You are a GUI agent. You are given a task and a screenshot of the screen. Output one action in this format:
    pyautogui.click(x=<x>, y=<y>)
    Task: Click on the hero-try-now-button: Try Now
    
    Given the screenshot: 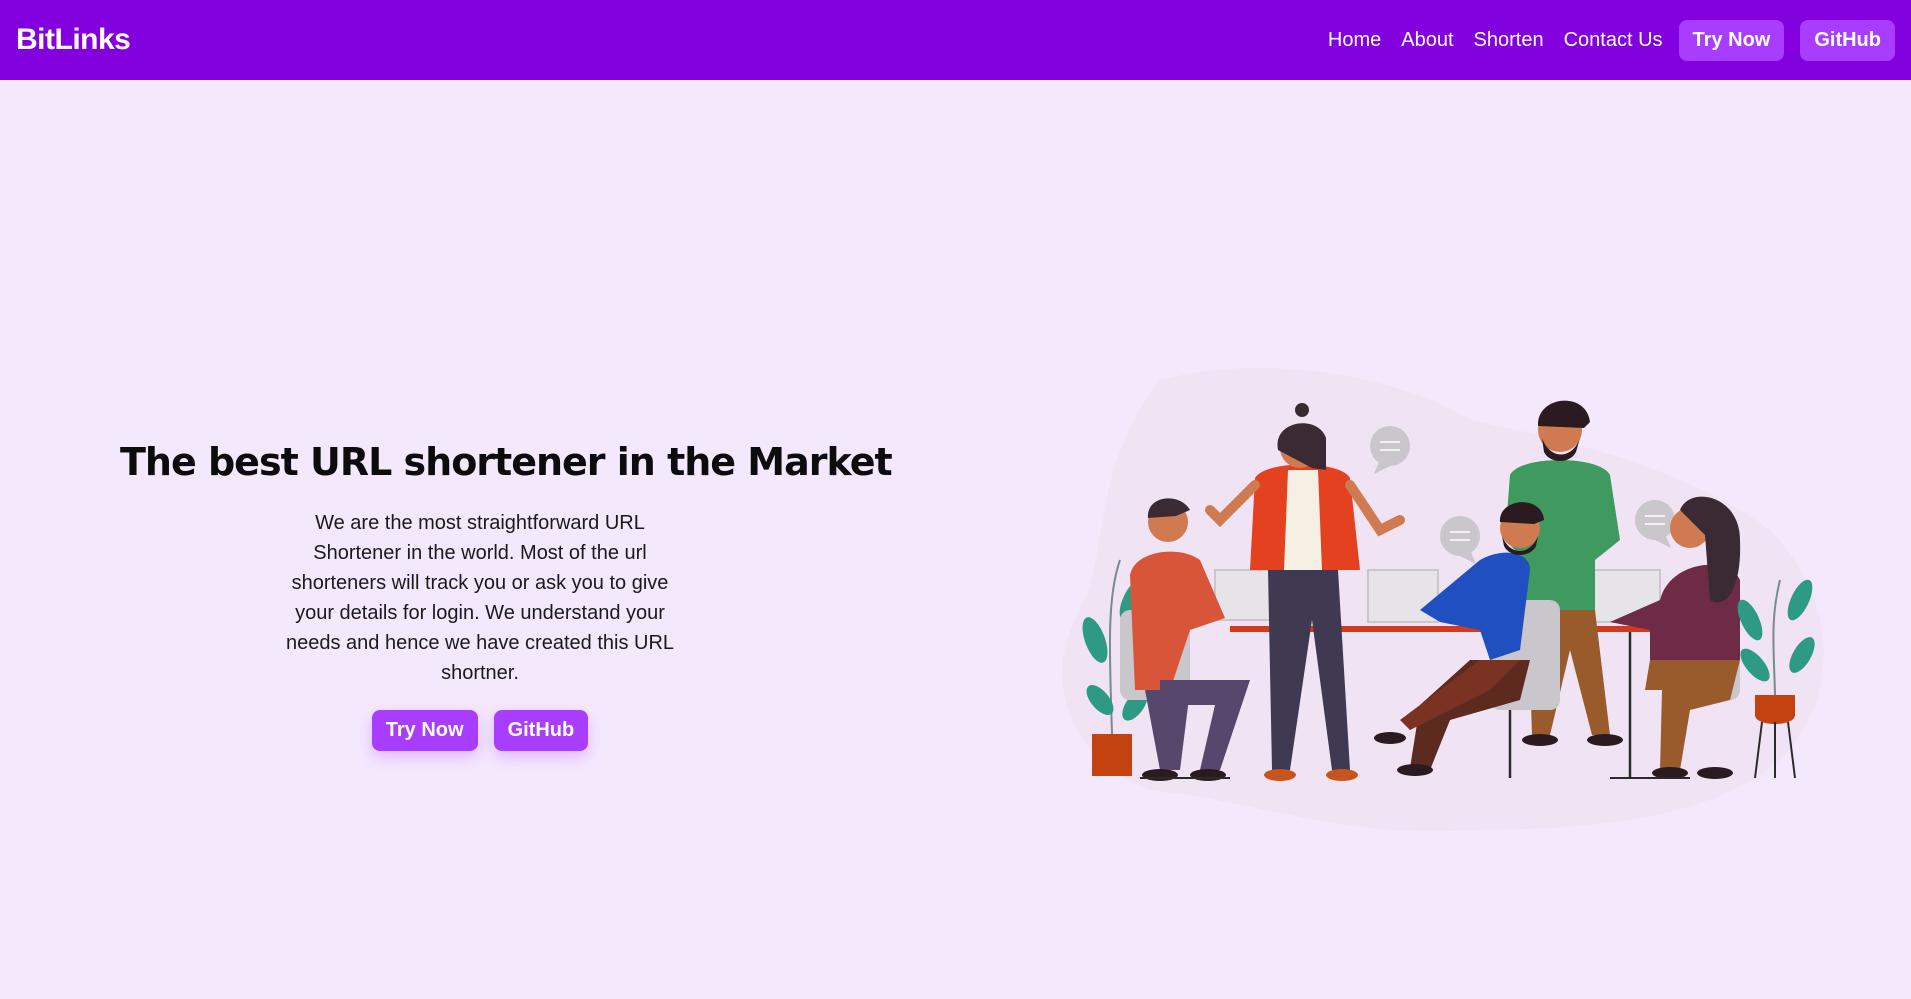 What is the action you would take?
    pyautogui.click(x=424, y=730)
    